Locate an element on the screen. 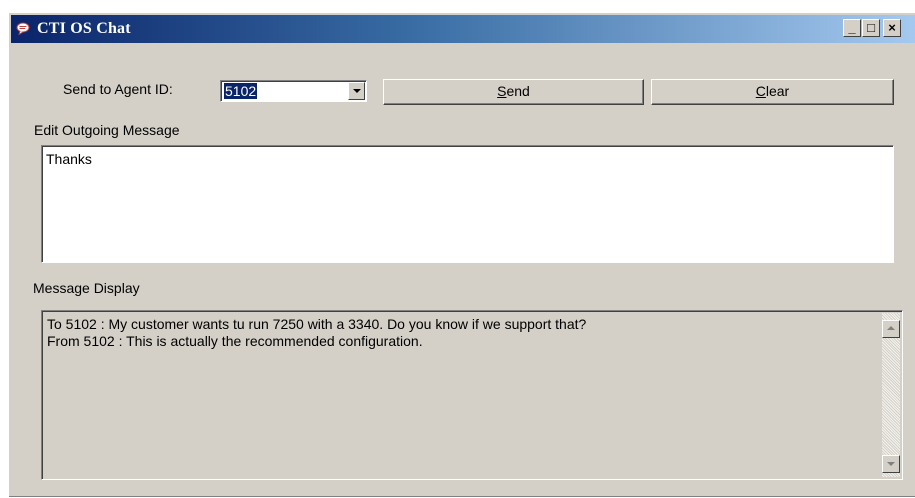  vertical-scrollbar is located at coordinates (891, 395).